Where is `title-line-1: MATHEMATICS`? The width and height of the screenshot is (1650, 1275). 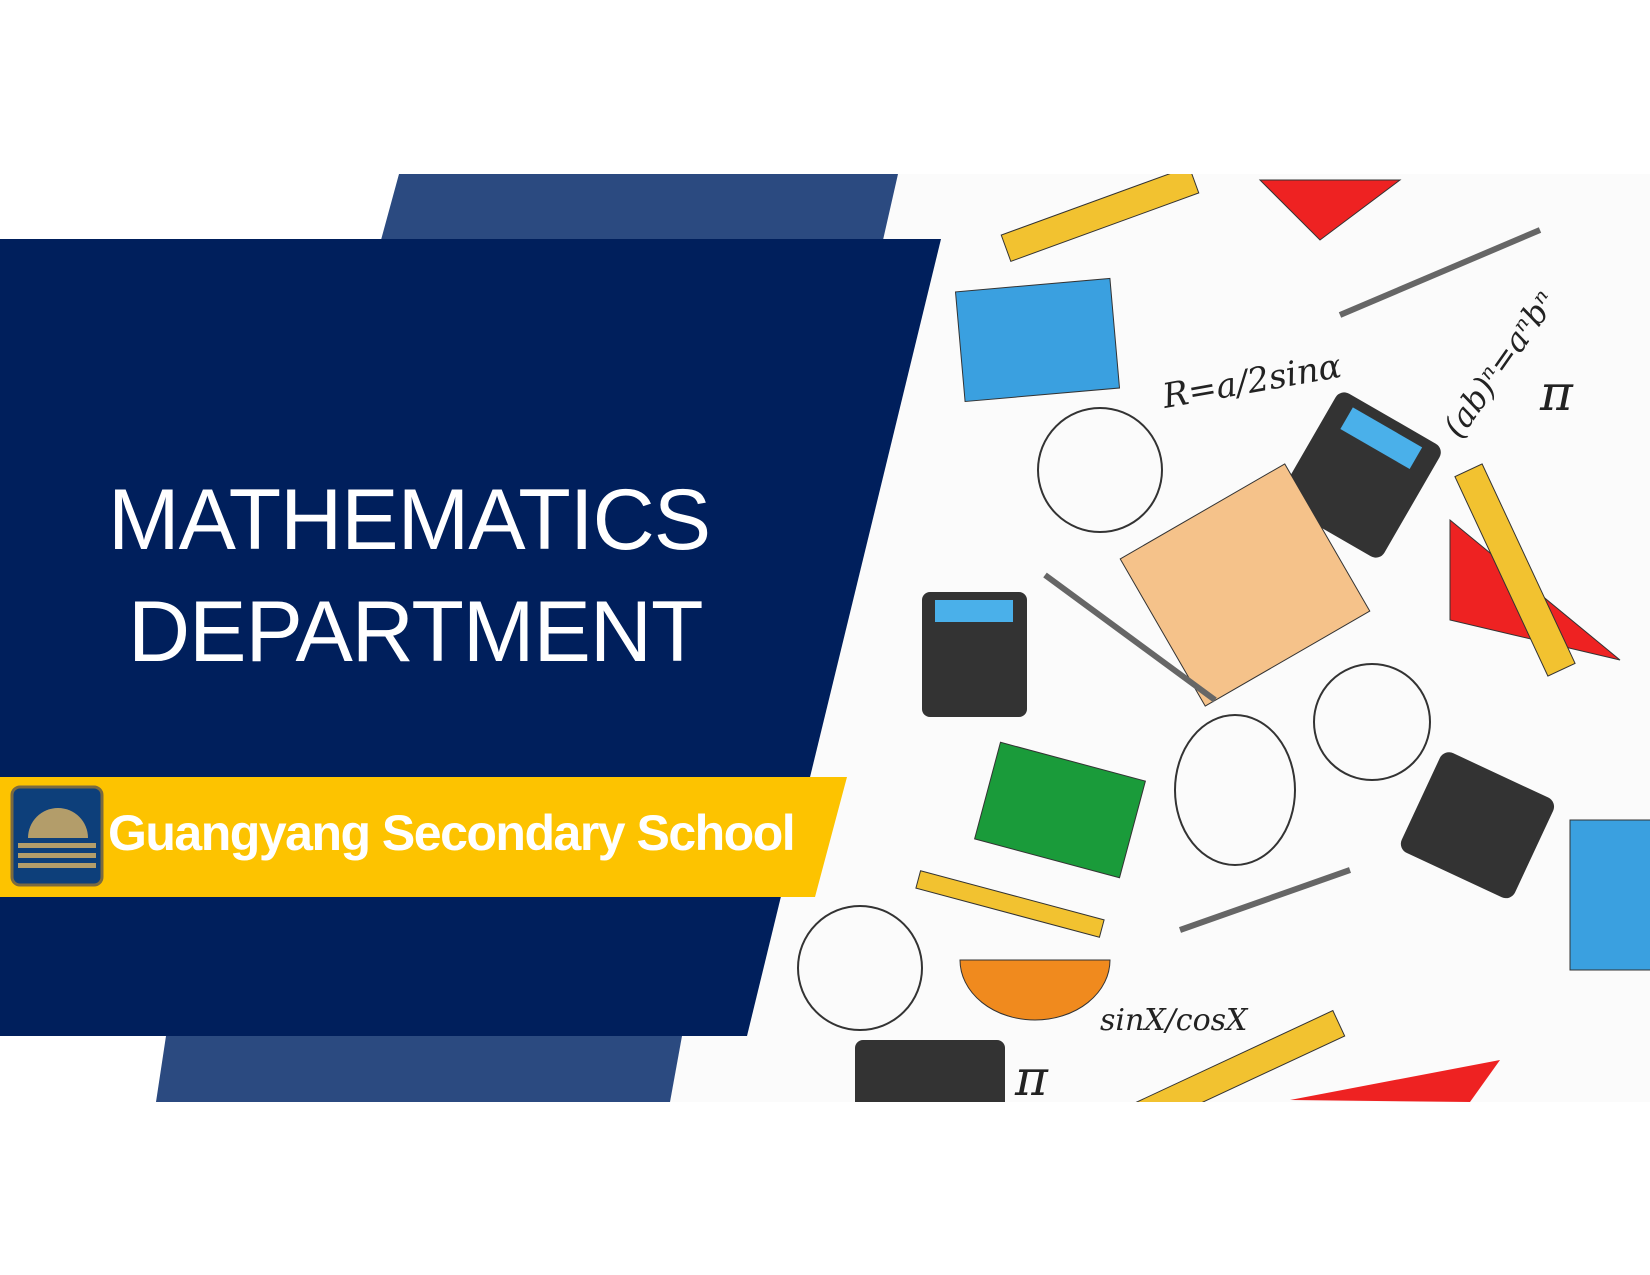 title-line-1: MATHEMATICS is located at coordinates (409, 520).